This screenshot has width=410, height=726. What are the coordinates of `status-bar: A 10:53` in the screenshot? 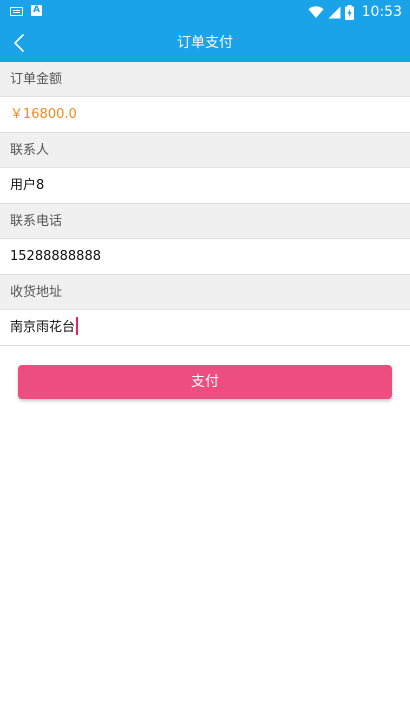 It's located at (205, 12).